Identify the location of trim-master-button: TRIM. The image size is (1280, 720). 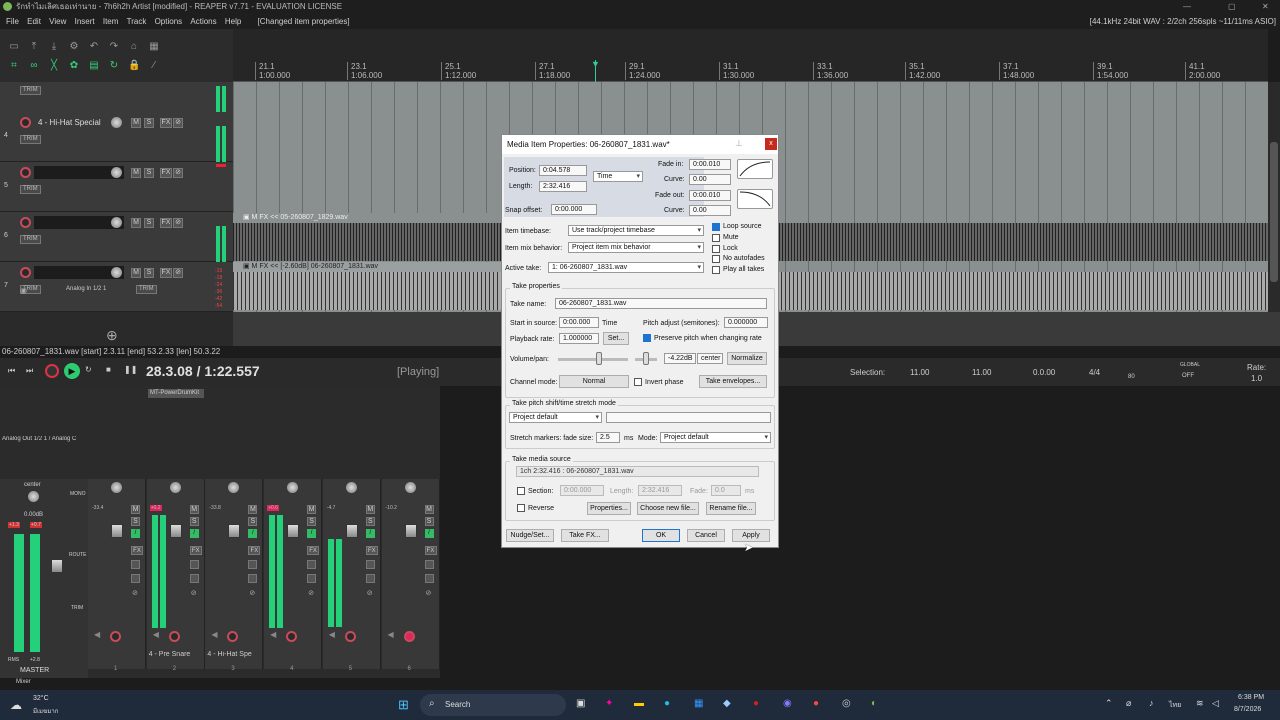
(77, 608).